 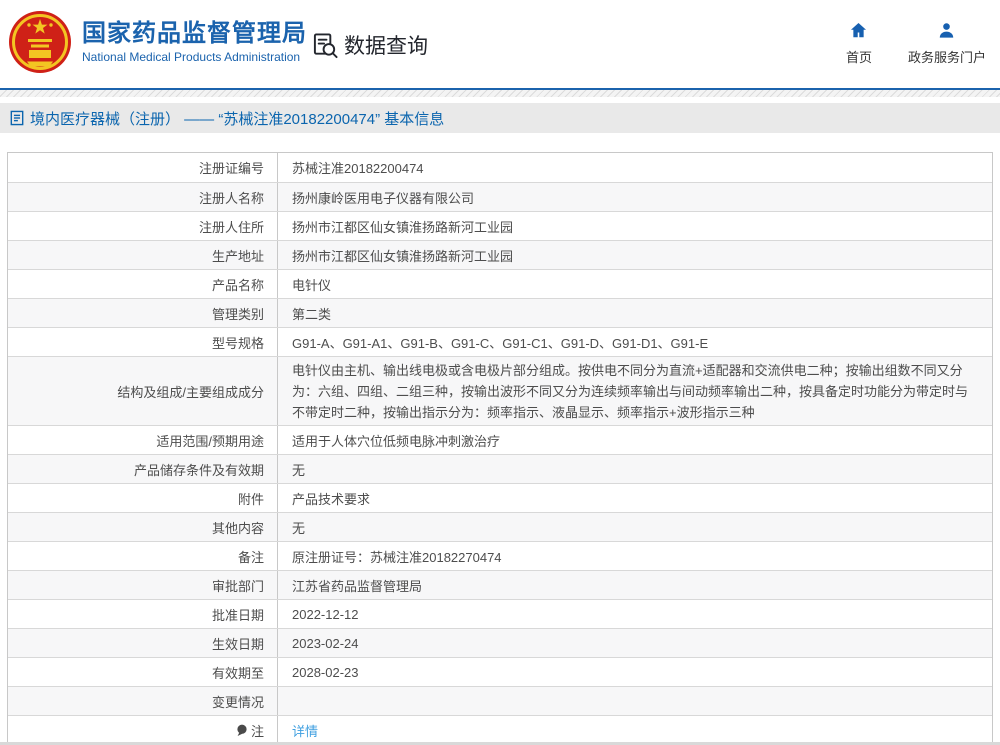 I want to click on site-subtitle: National Medical Products Administration, so click(x=191, y=57).